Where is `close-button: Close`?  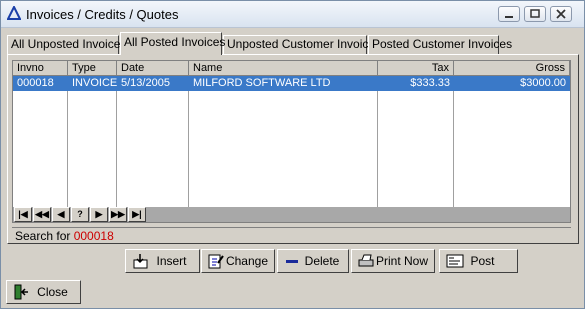
close-button: Close is located at coordinates (43, 292).